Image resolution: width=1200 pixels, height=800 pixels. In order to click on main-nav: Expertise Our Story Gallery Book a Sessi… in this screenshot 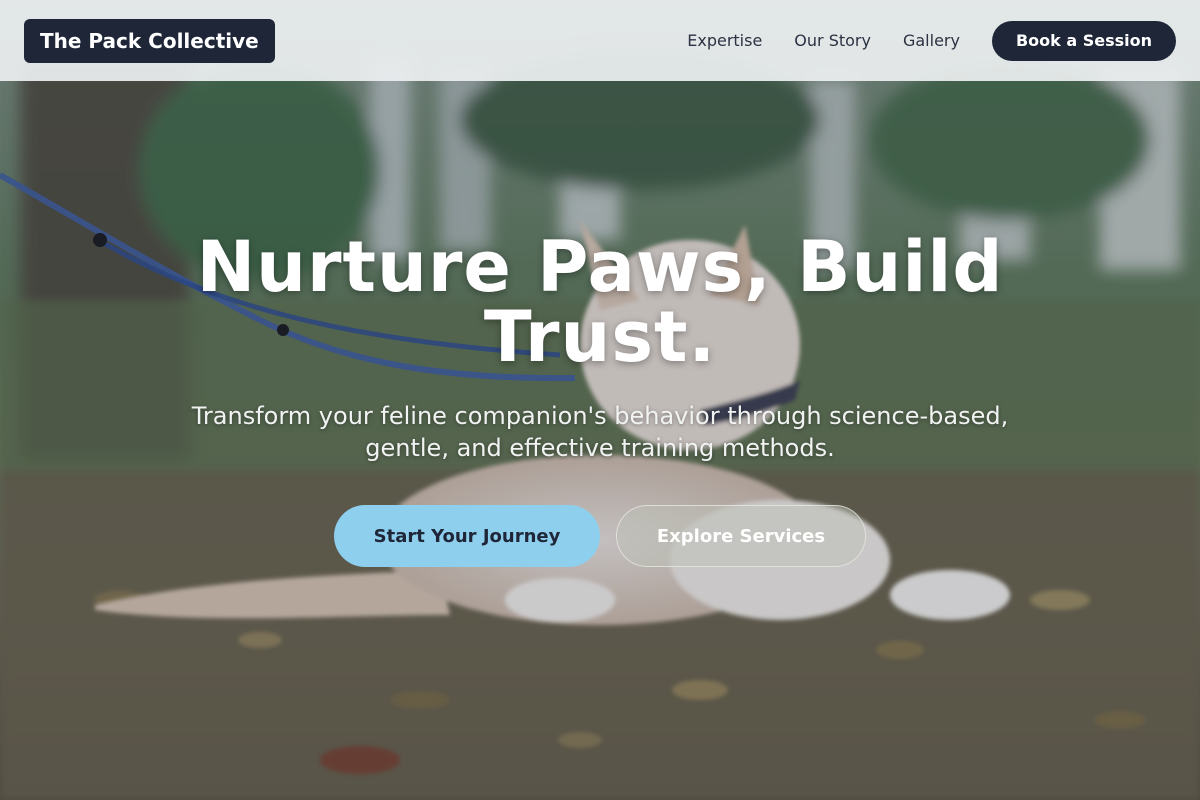, I will do `click(931, 40)`.